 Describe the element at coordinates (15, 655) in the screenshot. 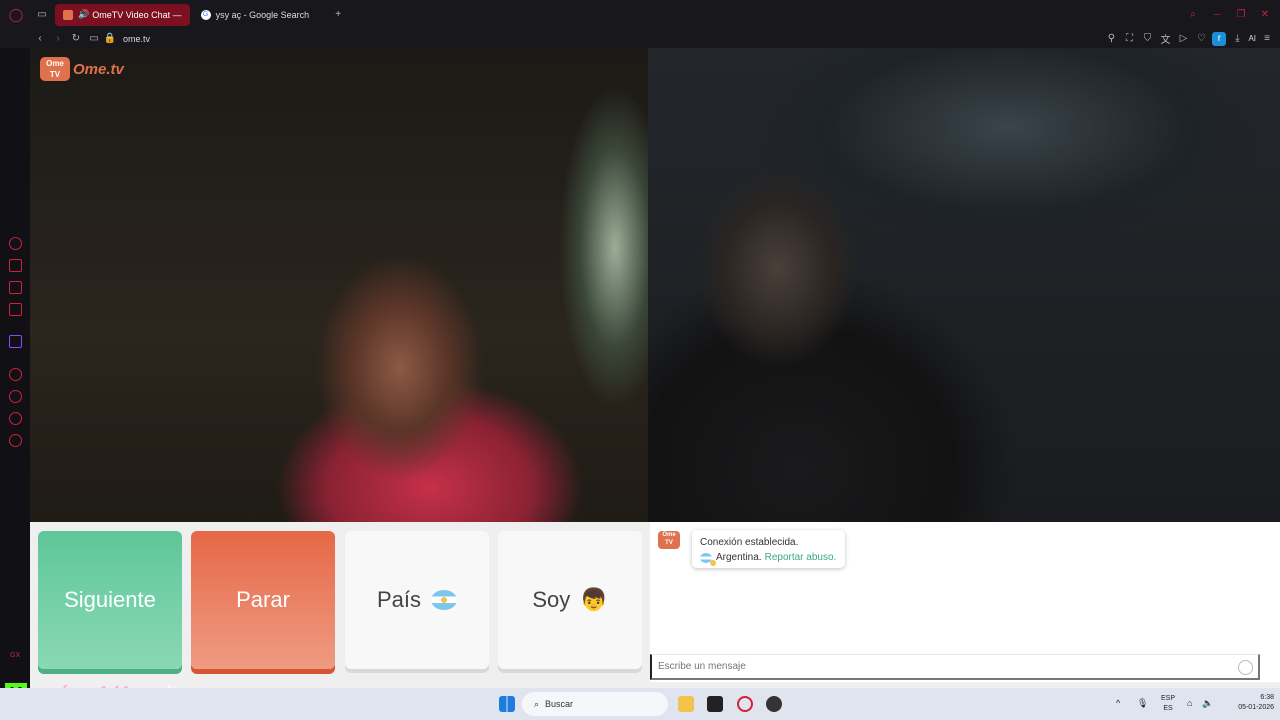

I see `gx-icon: GX` at that location.